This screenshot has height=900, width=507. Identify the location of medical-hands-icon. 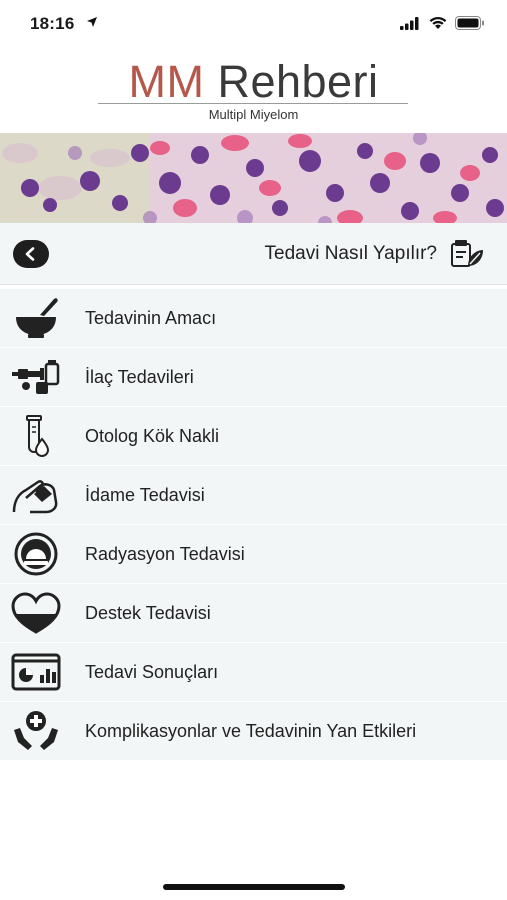
(36, 730).